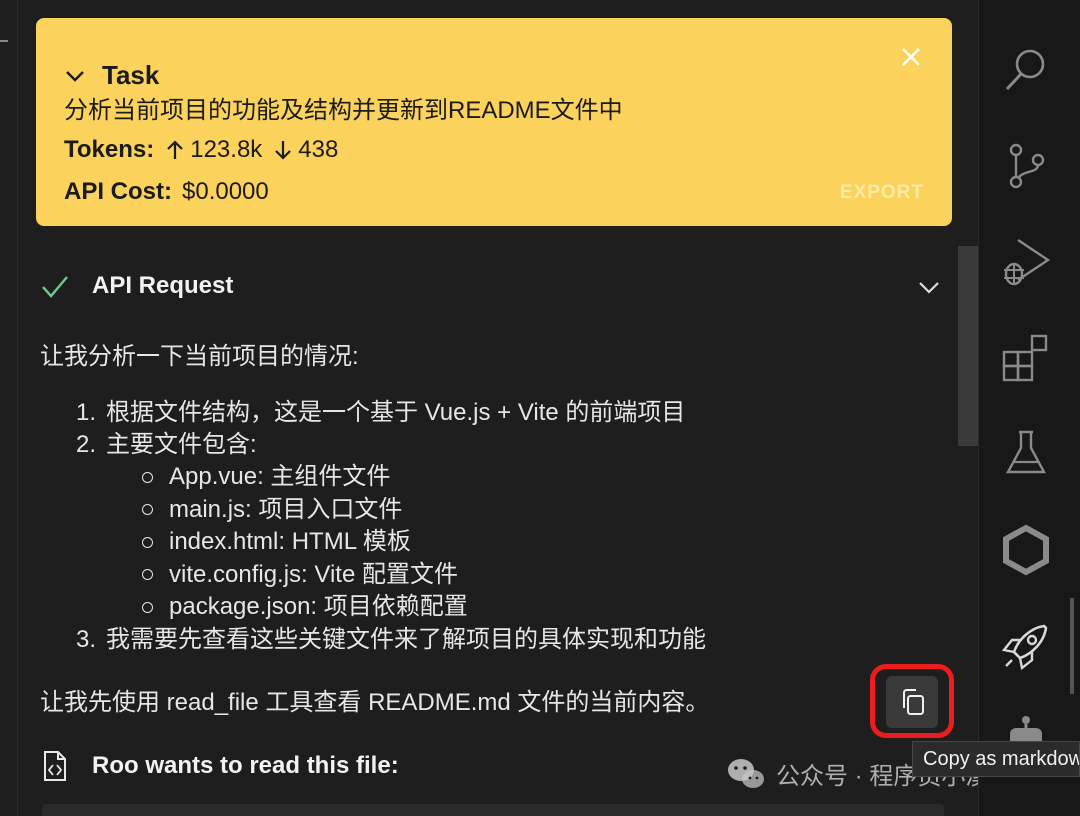  Describe the element at coordinates (343, 110) in the screenshot. I see `task-description: 分析当前项目的功能及结构并更新到README文件中` at that location.